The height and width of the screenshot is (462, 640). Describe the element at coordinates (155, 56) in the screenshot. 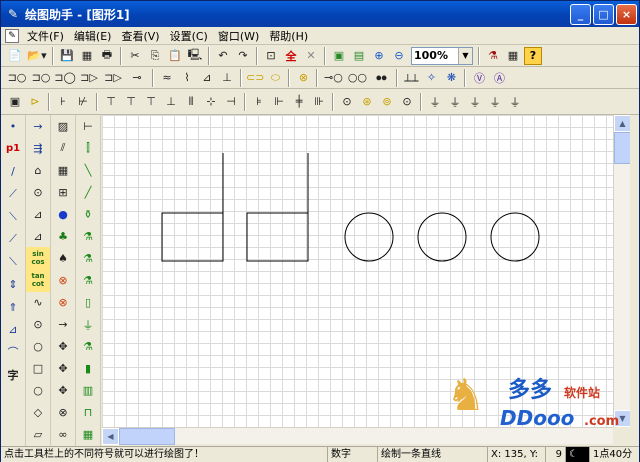

I see `copy-icon: ⎘` at that location.